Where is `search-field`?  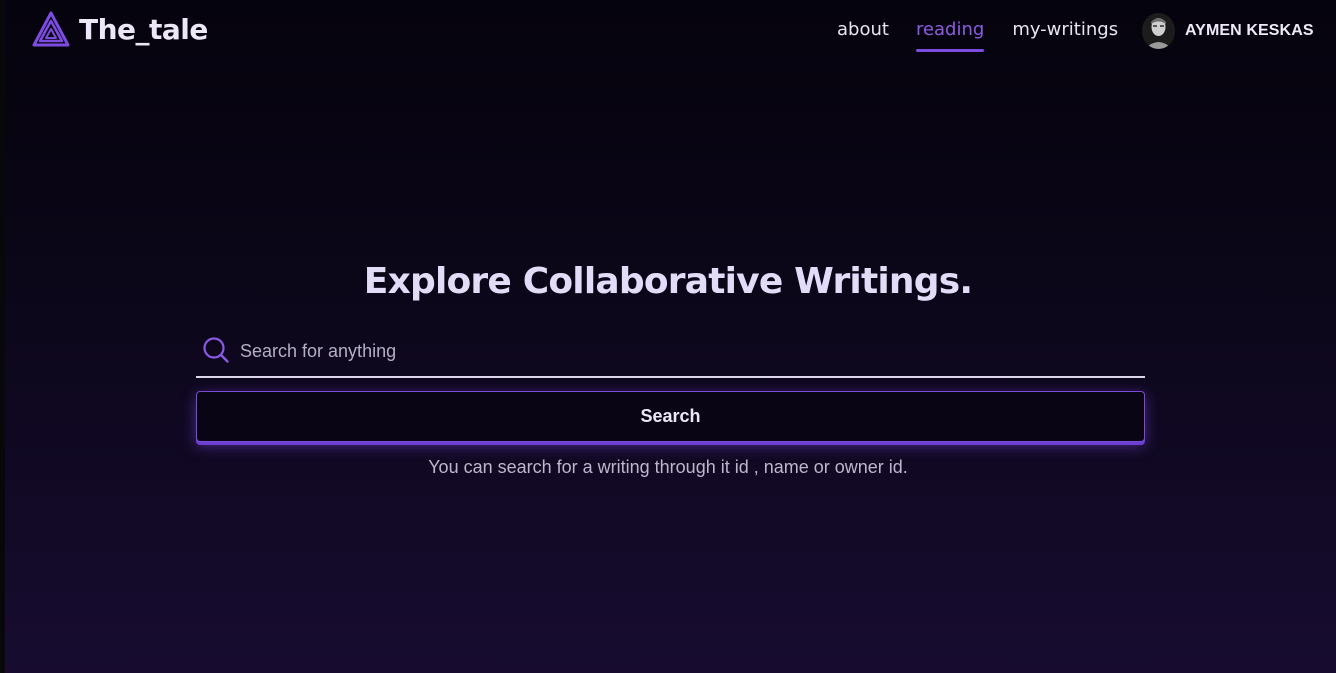 search-field is located at coordinates (670, 354).